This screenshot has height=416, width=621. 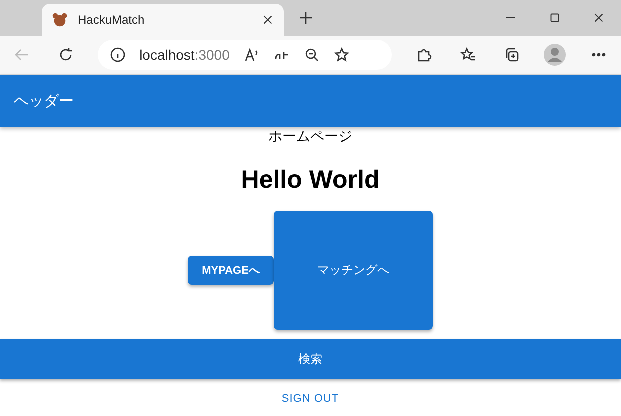 I want to click on sign-out-button: SIGN OUT, so click(x=311, y=399).